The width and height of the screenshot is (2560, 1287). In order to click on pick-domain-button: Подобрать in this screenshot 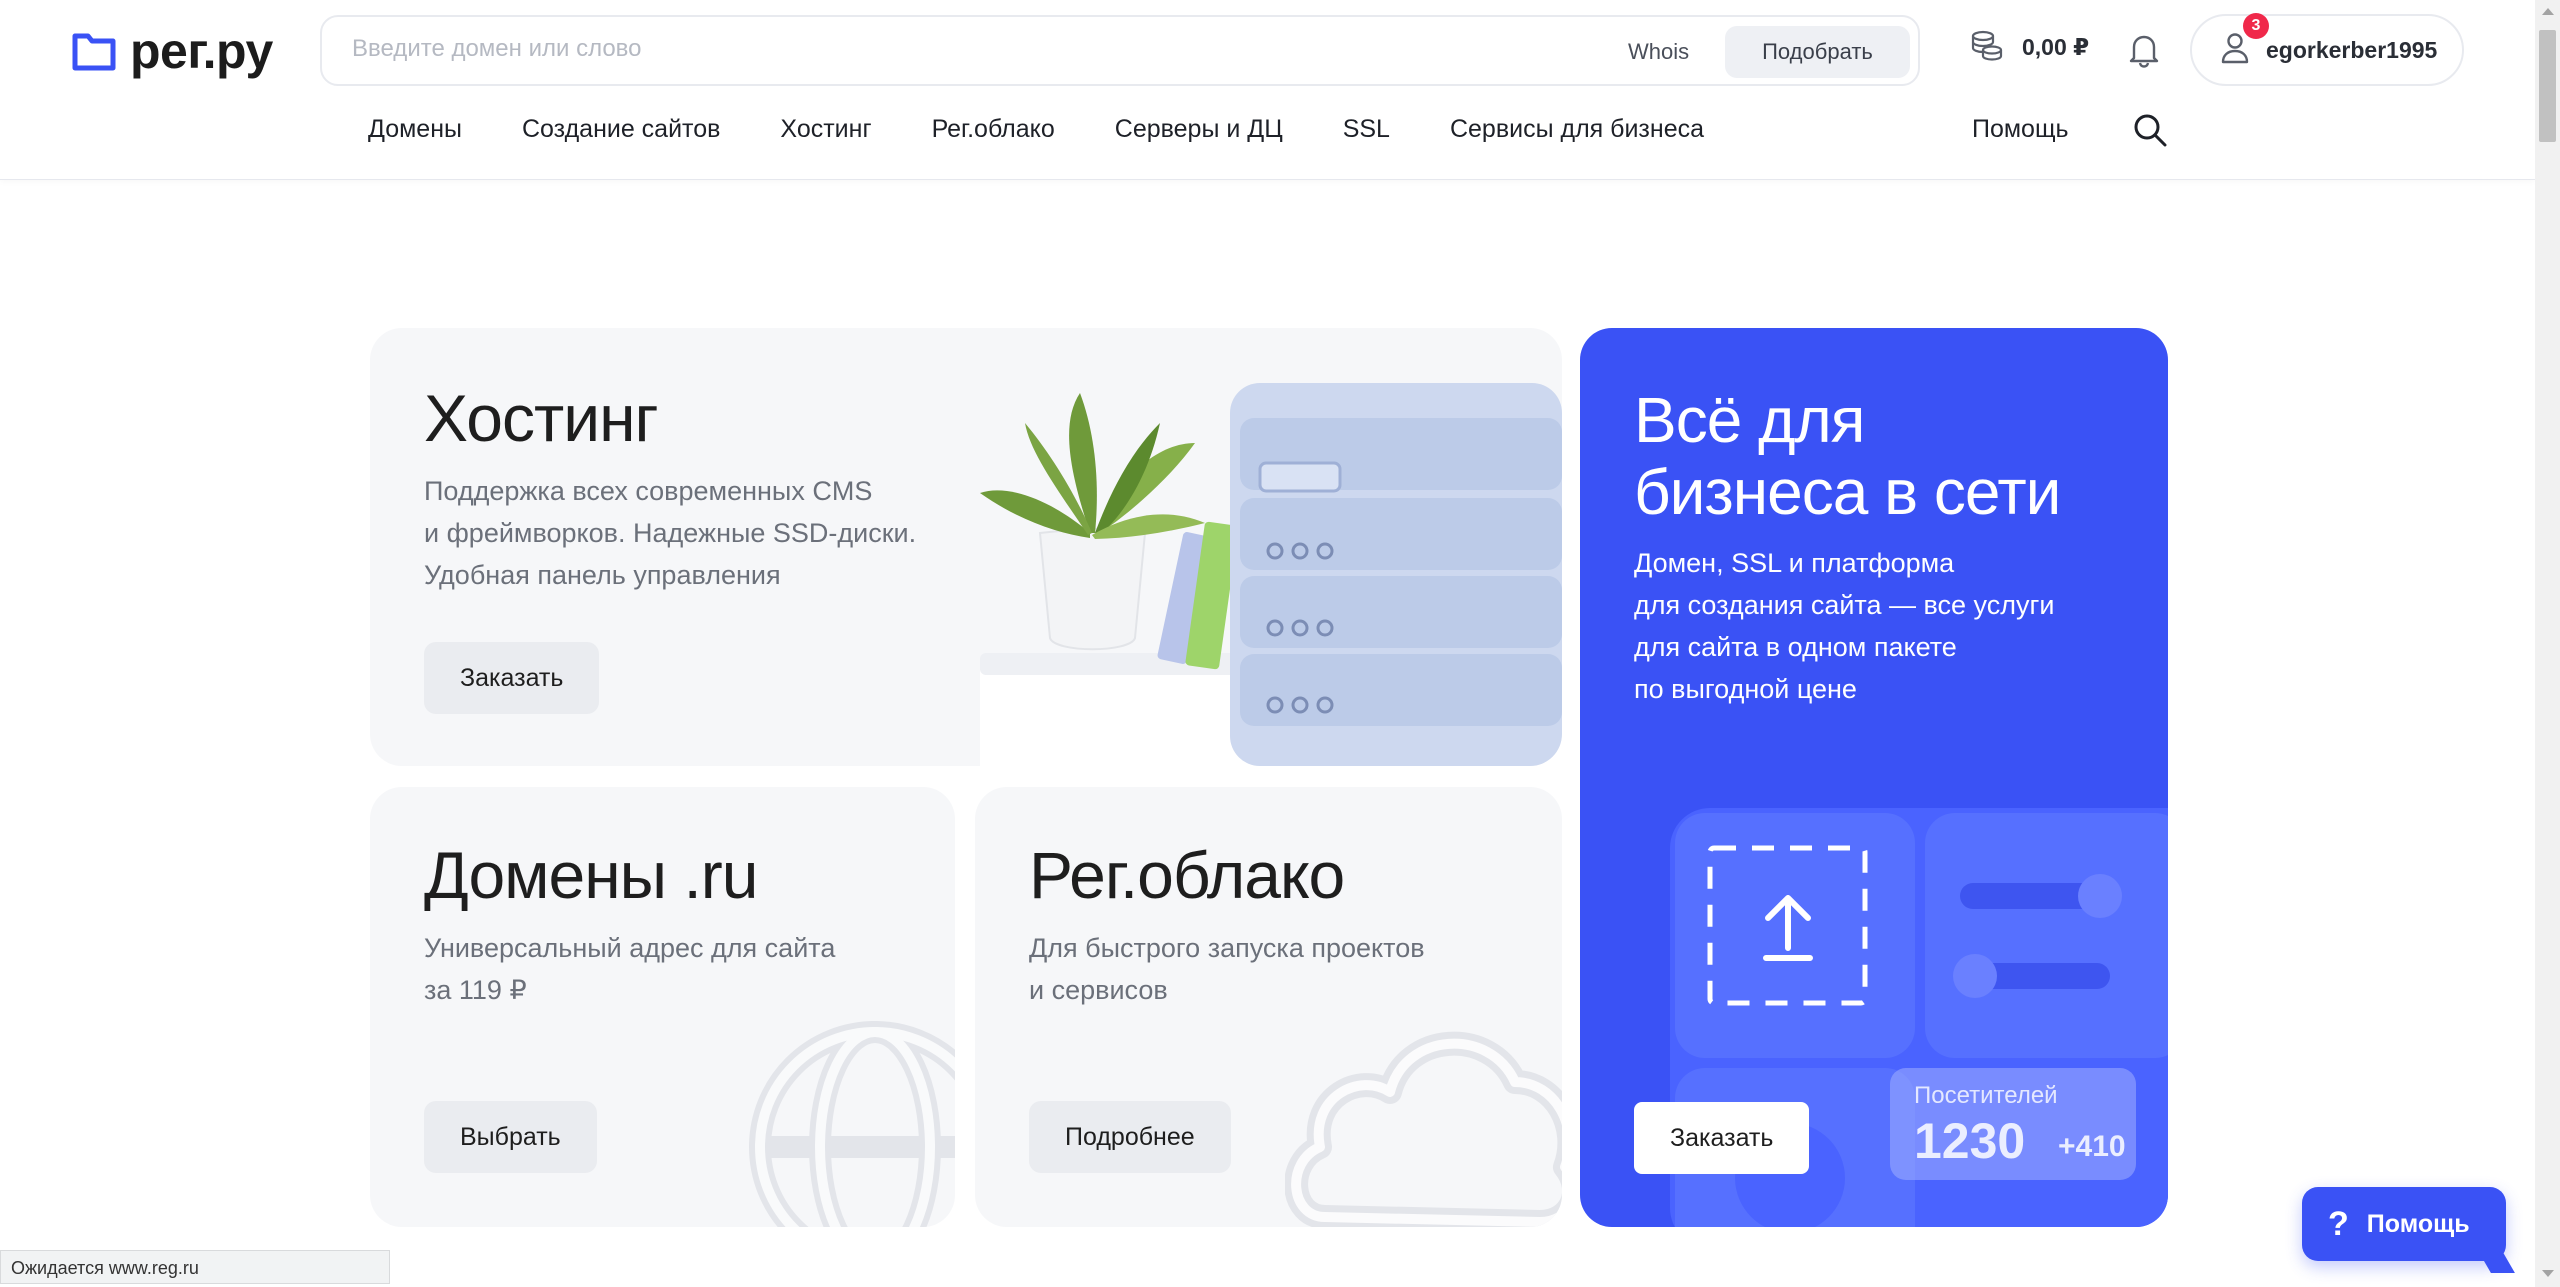, I will do `click(1817, 52)`.